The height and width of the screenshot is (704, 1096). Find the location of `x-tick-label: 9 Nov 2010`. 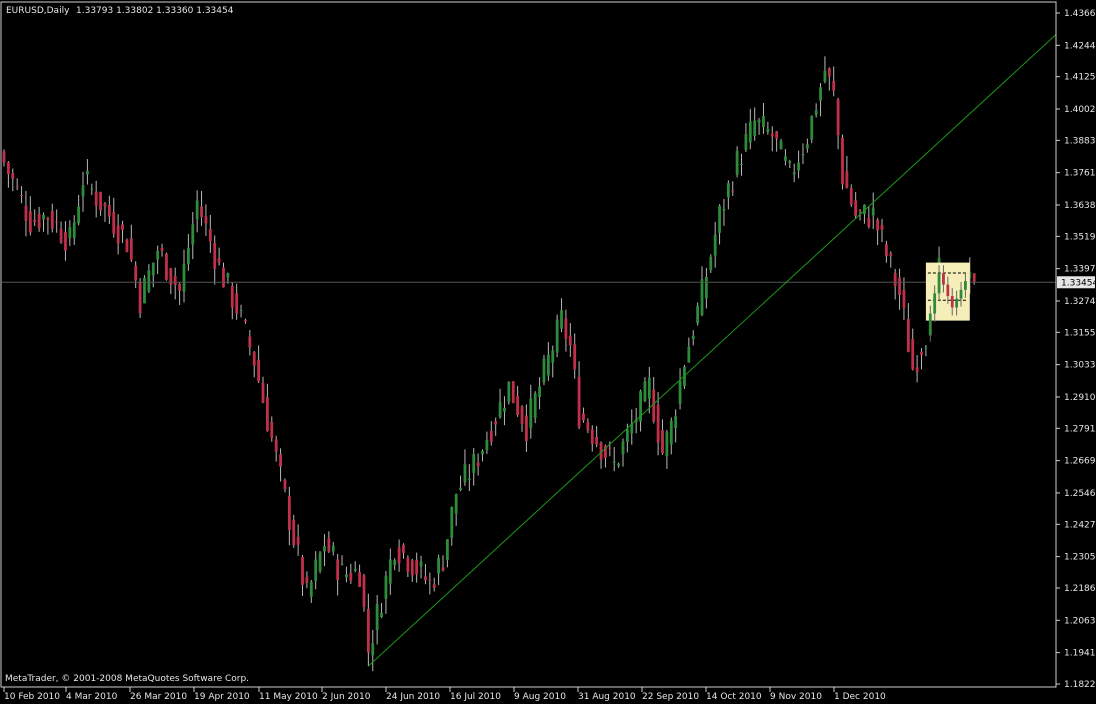

x-tick-label: 9 Nov 2010 is located at coordinates (796, 697).